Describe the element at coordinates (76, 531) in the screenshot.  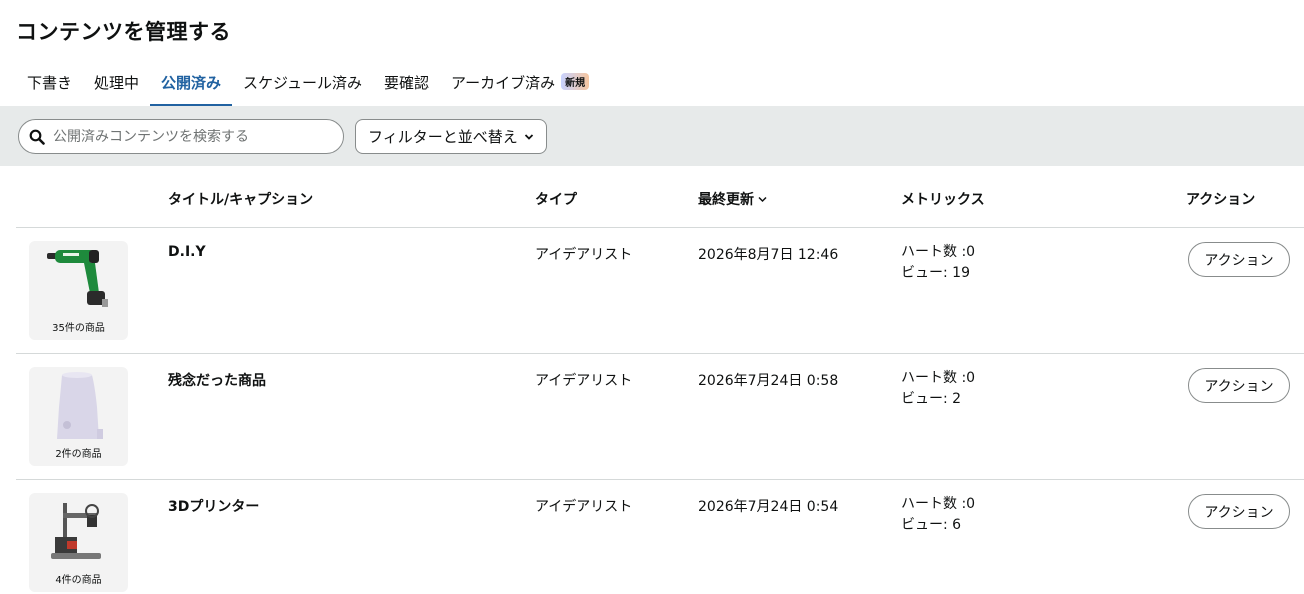
I see `3d-printer-image` at that location.